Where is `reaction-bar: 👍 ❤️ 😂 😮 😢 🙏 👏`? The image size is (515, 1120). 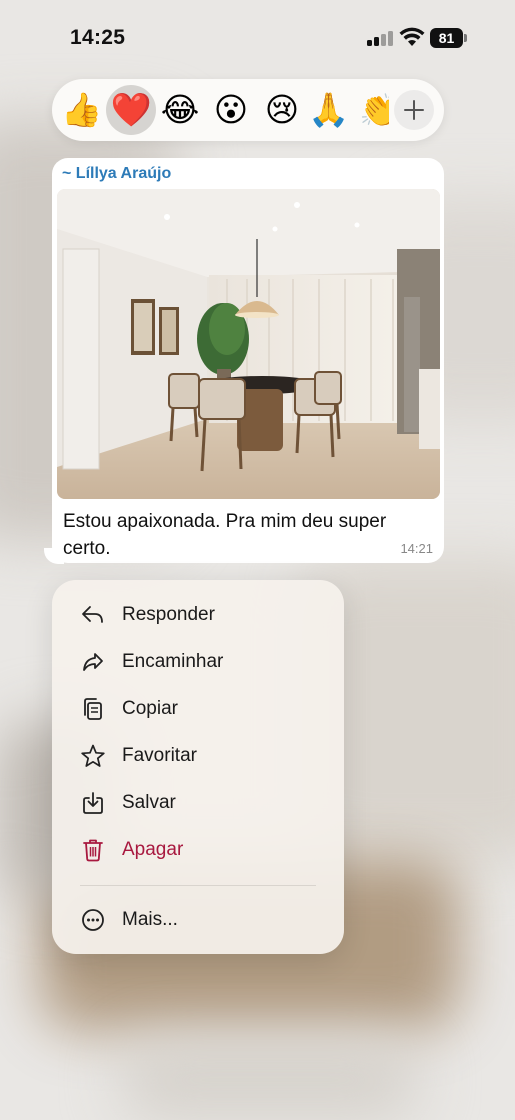
reaction-bar: 👍 ❤️ 😂 😮 😢 🙏 👏 is located at coordinates (248, 110).